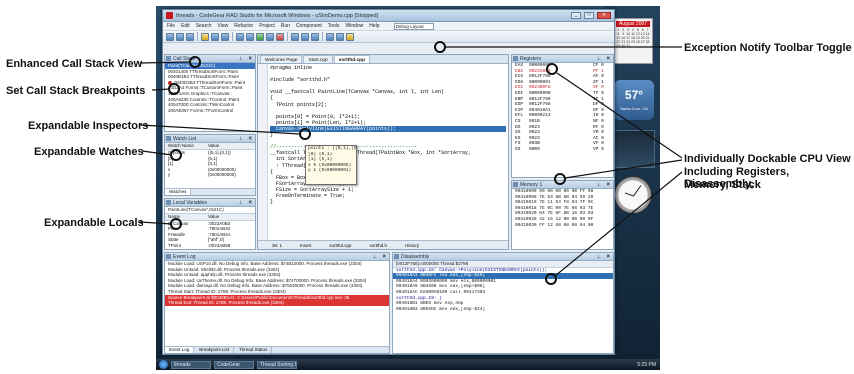 This screenshot has width=854, height=374. I want to click on menu-run: Run, so click(285, 26).